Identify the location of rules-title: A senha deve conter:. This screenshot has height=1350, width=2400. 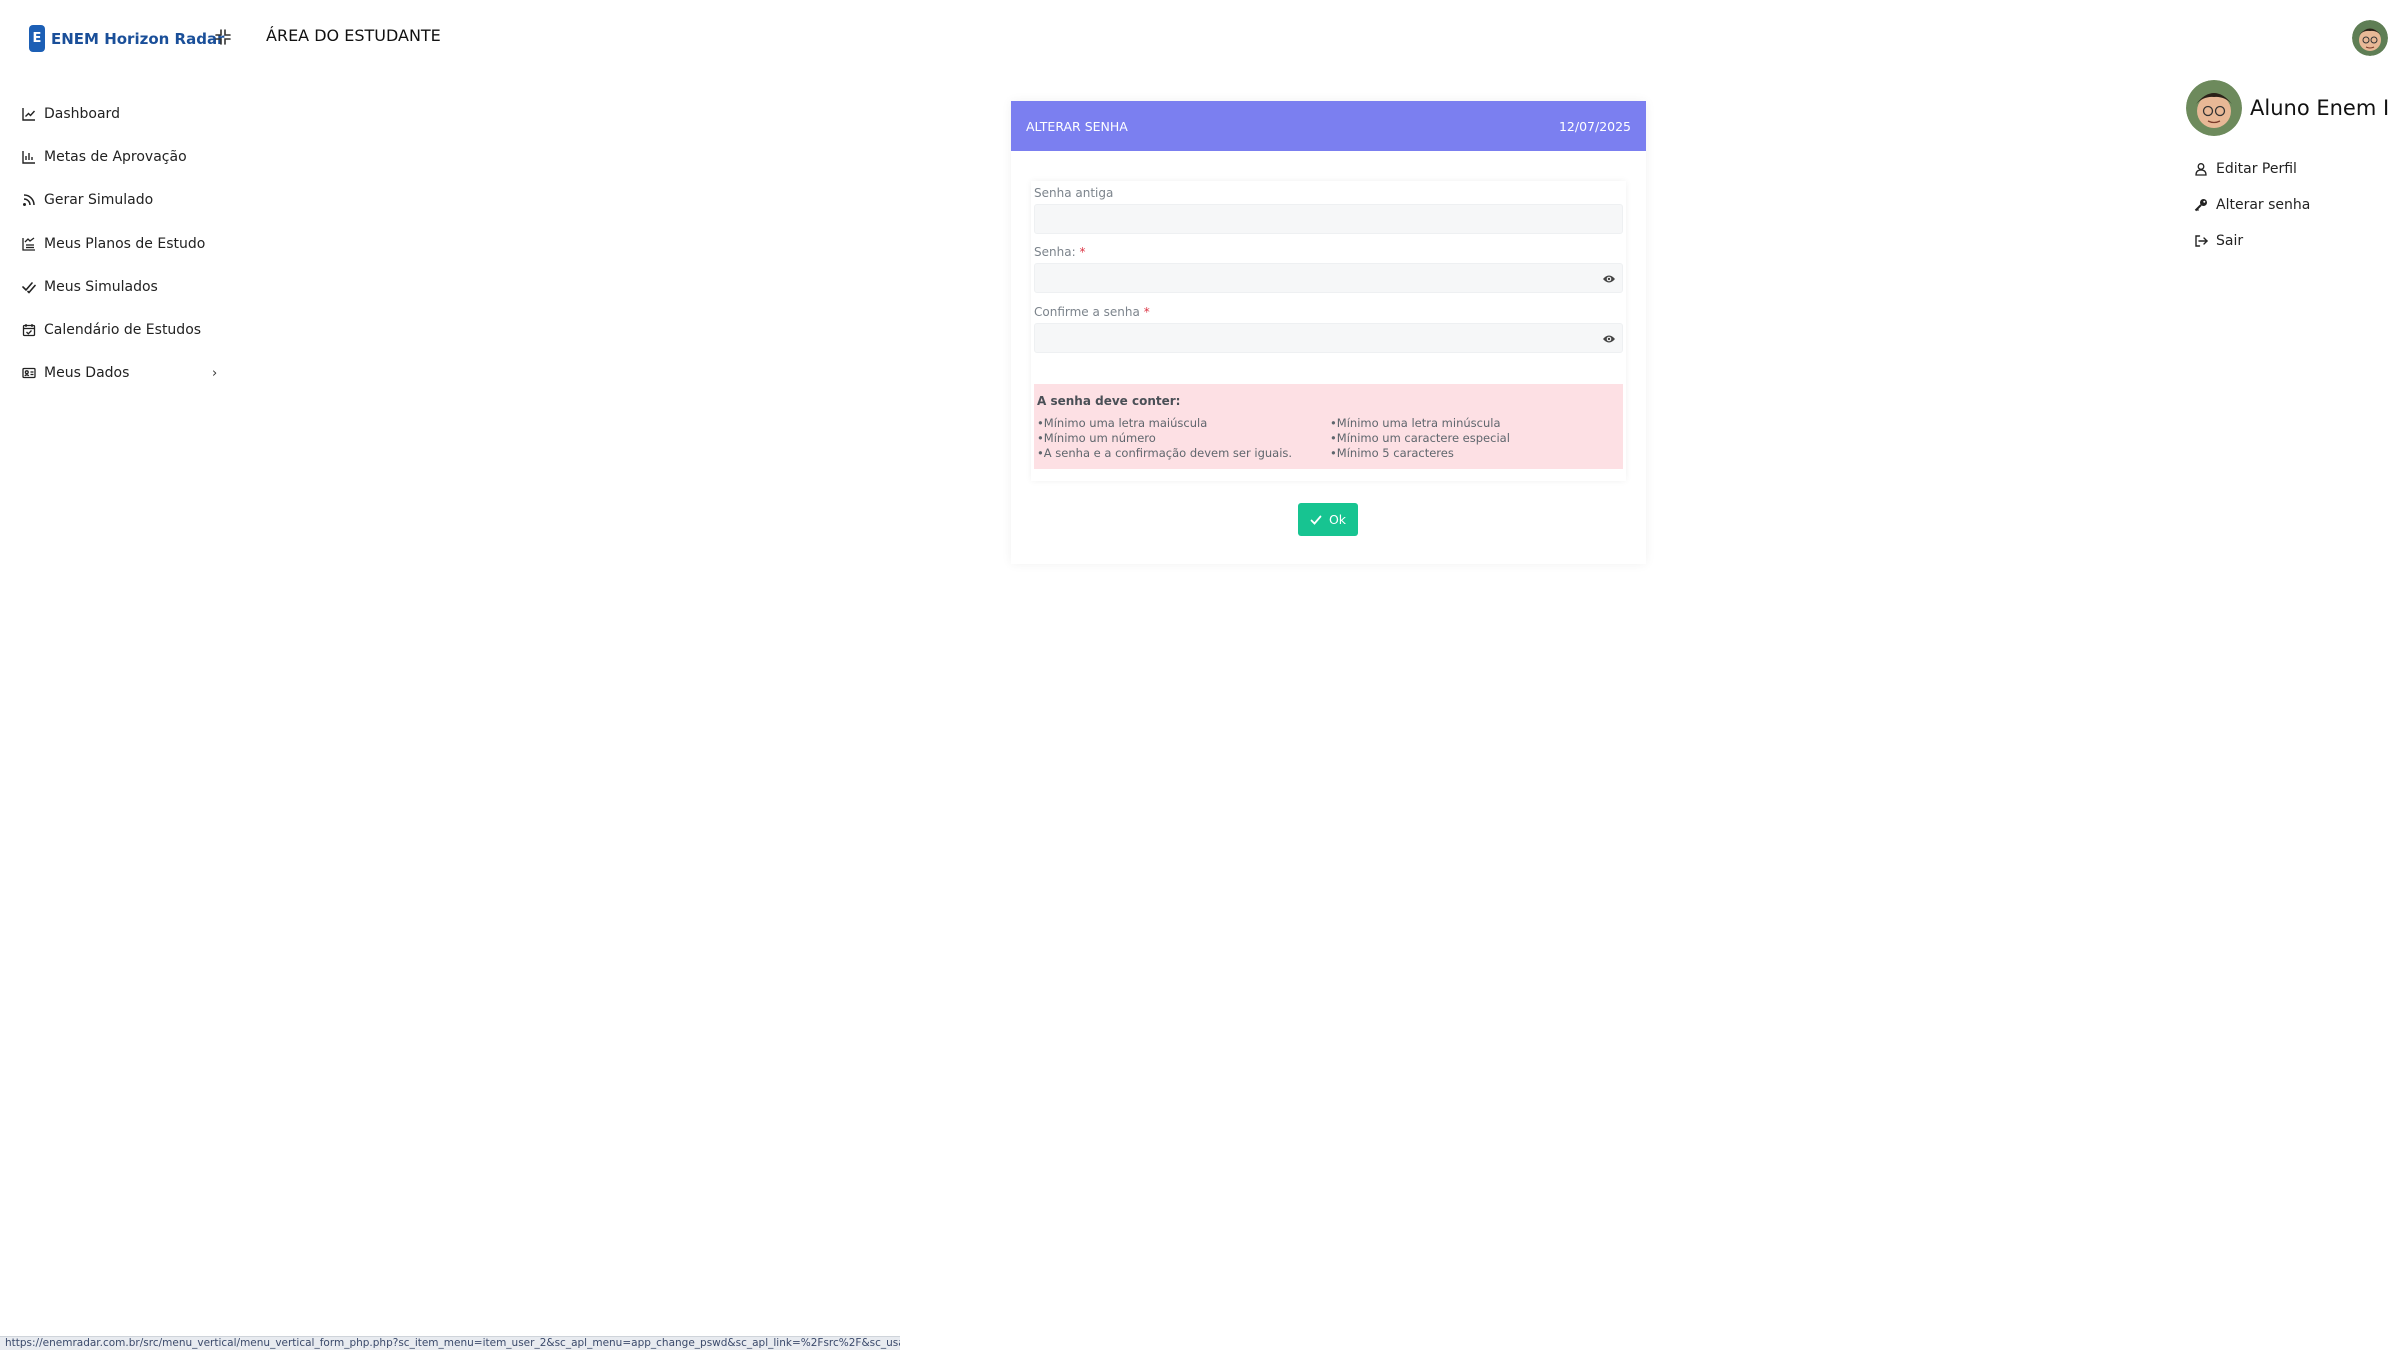
(1109, 401).